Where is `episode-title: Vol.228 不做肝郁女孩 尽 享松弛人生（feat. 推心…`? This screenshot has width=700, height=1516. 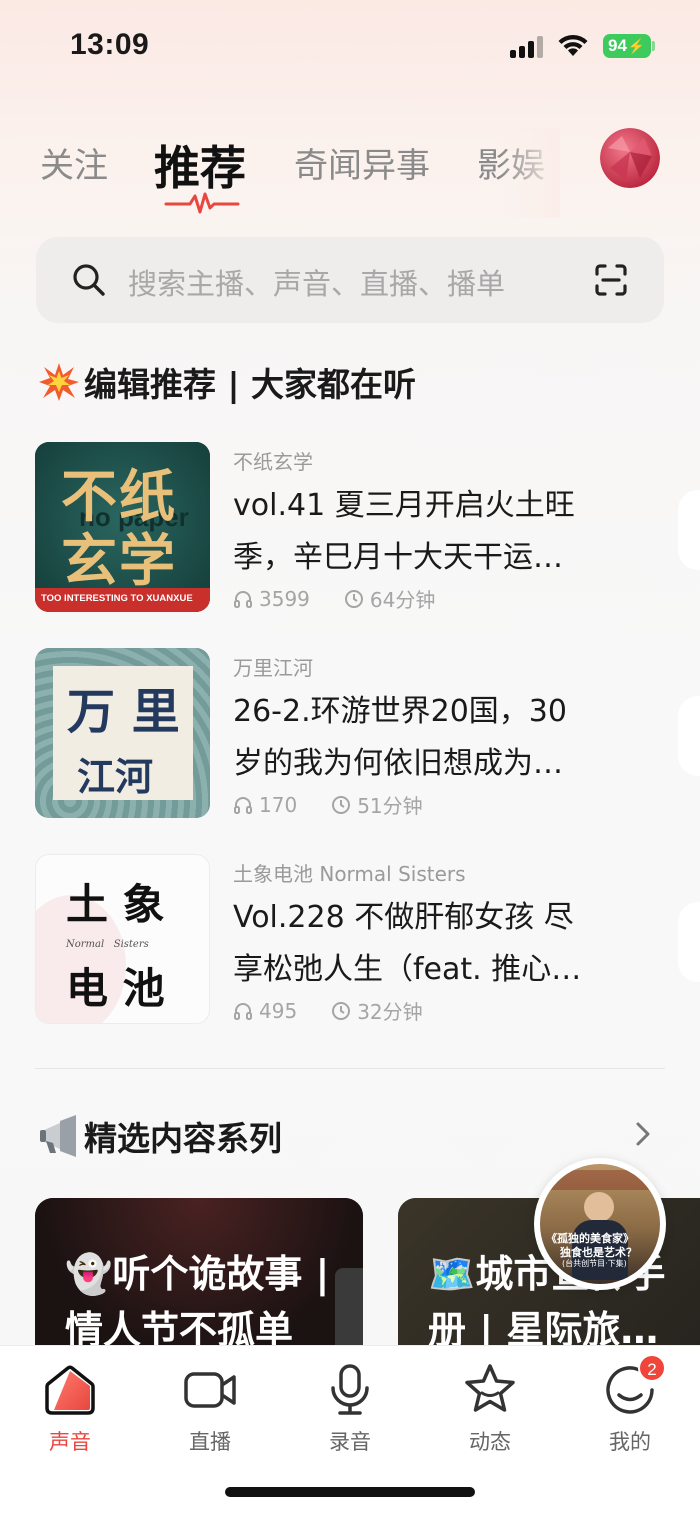 episode-title: Vol.228 不做肝郁女孩 尽 享松弛人生（feat. 推心… is located at coordinates (433, 944).